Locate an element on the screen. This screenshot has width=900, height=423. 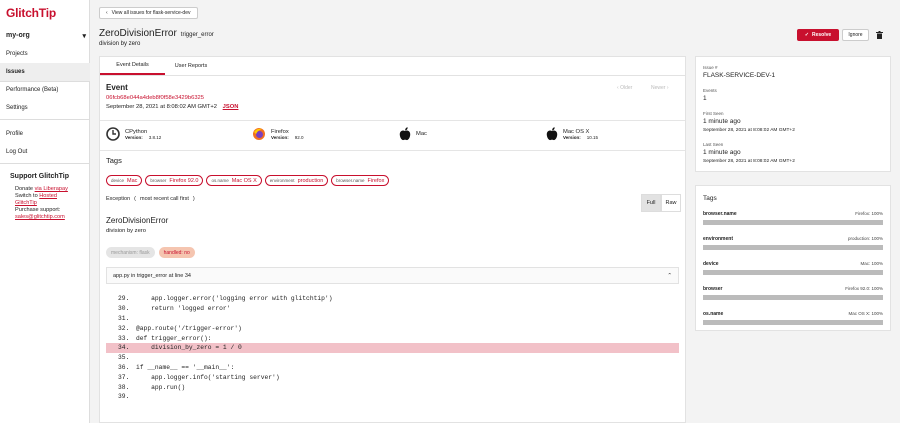
tag-summary-key: device is located at coordinates (711, 264).